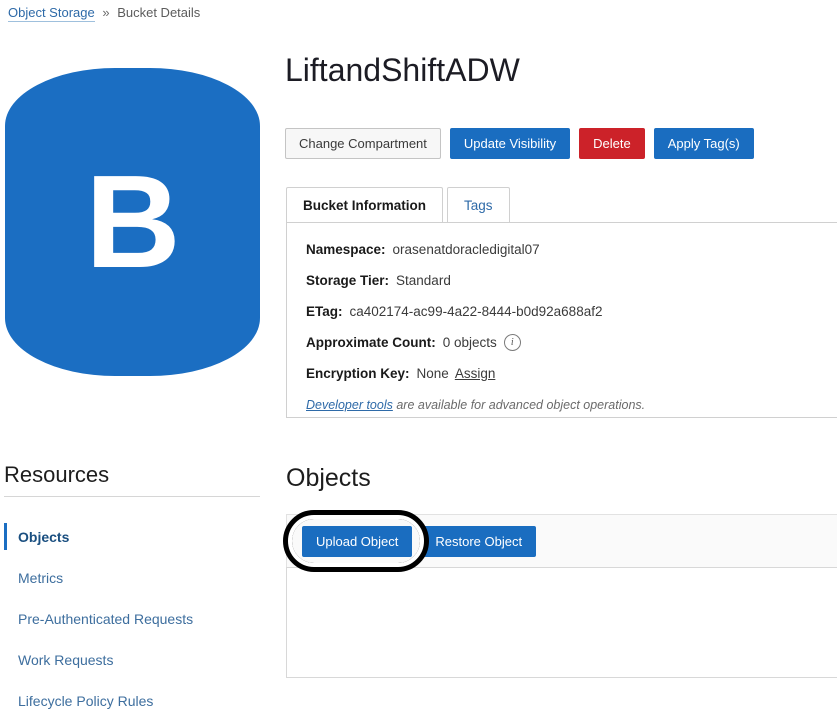 The width and height of the screenshot is (837, 726). Describe the element at coordinates (349, 405) in the screenshot. I see `developer-tools-link: Developer tools` at that location.